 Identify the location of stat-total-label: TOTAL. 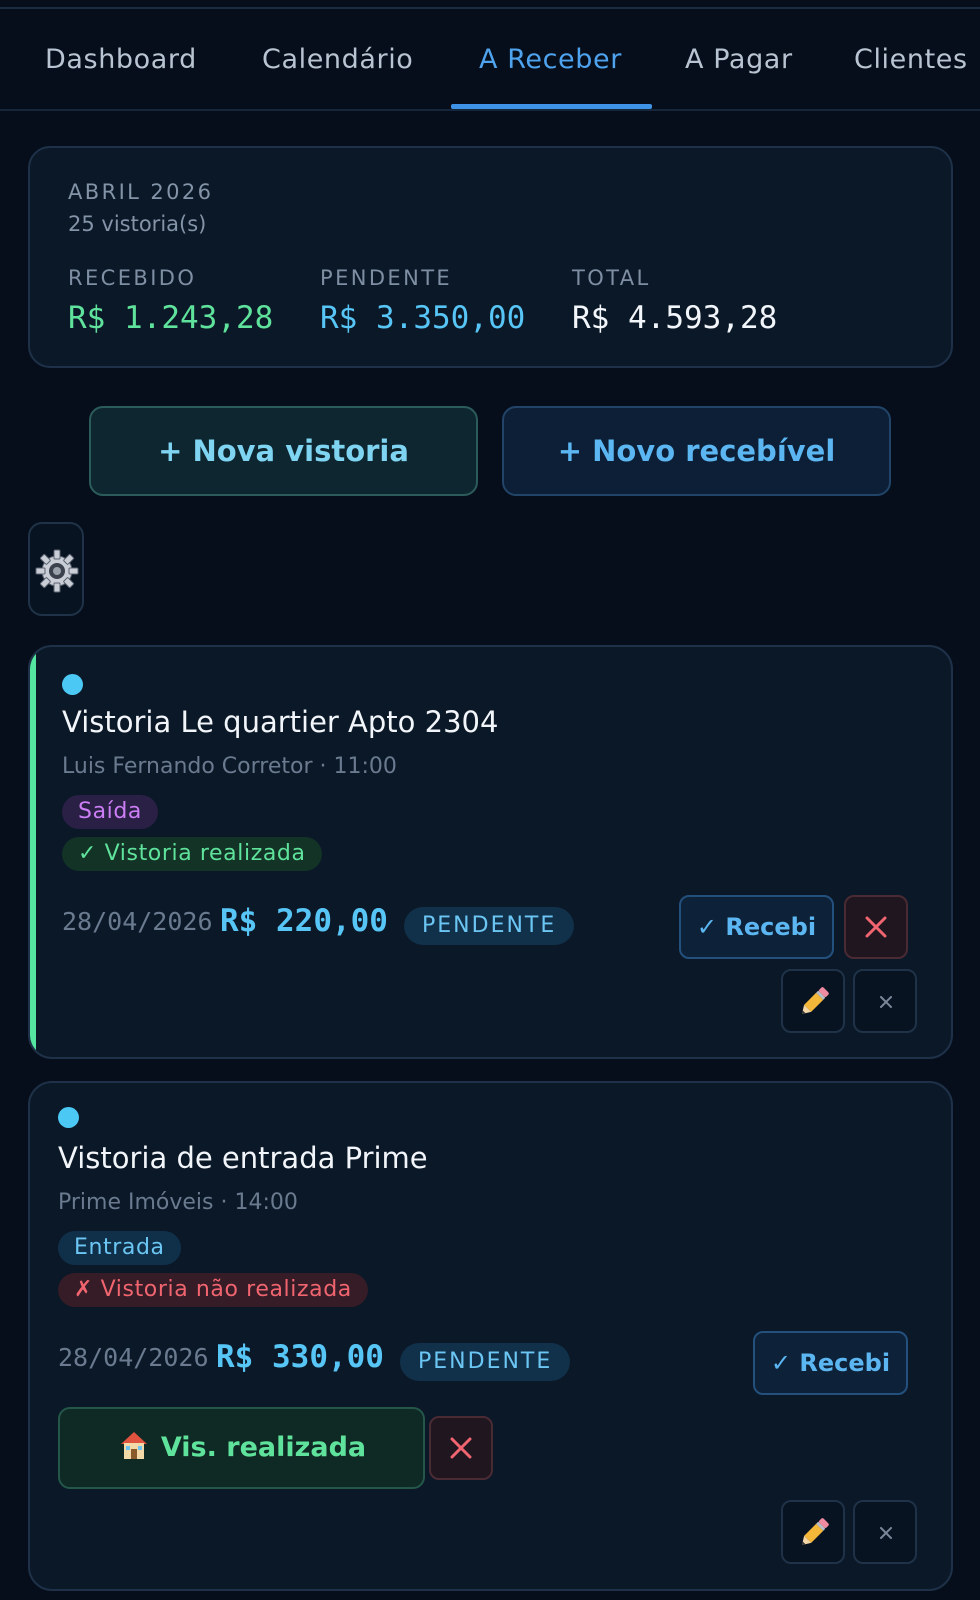
(611, 278).